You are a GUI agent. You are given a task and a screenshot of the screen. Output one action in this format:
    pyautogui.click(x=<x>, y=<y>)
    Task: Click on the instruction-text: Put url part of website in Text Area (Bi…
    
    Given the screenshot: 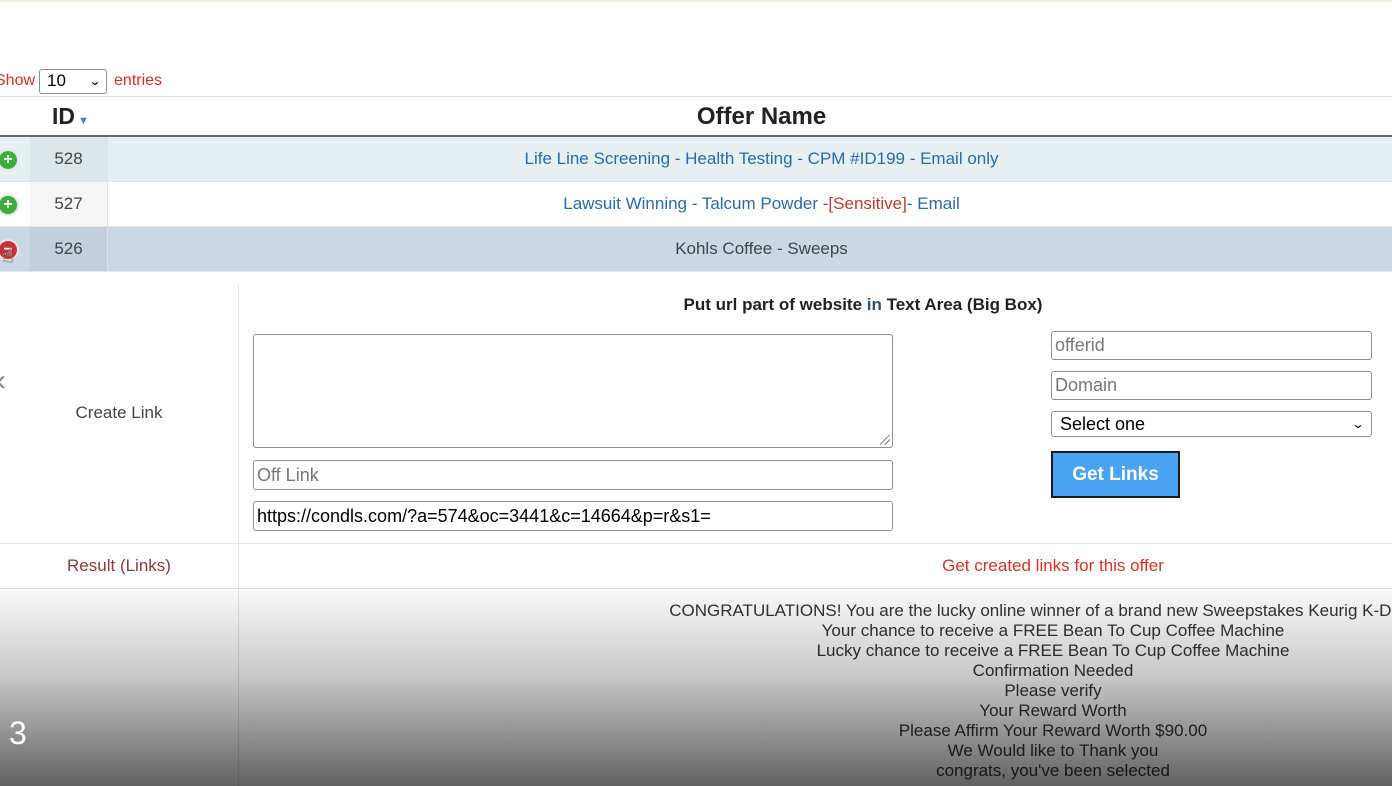 What is the action you would take?
    pyautogui.click(x=815, y=305)
    